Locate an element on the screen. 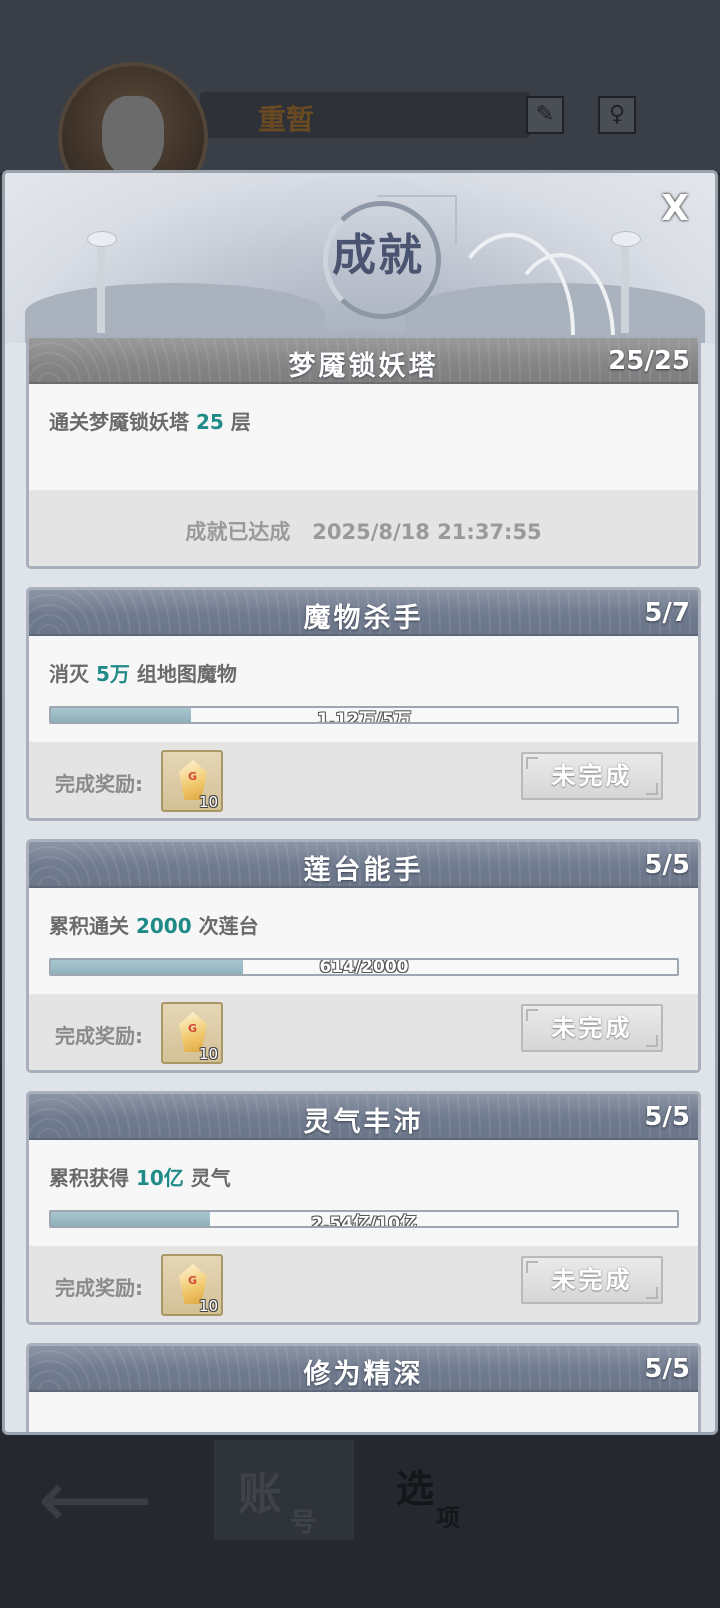  card-title: 梦魇锁妖塔 is located at coordinates (363, 366).